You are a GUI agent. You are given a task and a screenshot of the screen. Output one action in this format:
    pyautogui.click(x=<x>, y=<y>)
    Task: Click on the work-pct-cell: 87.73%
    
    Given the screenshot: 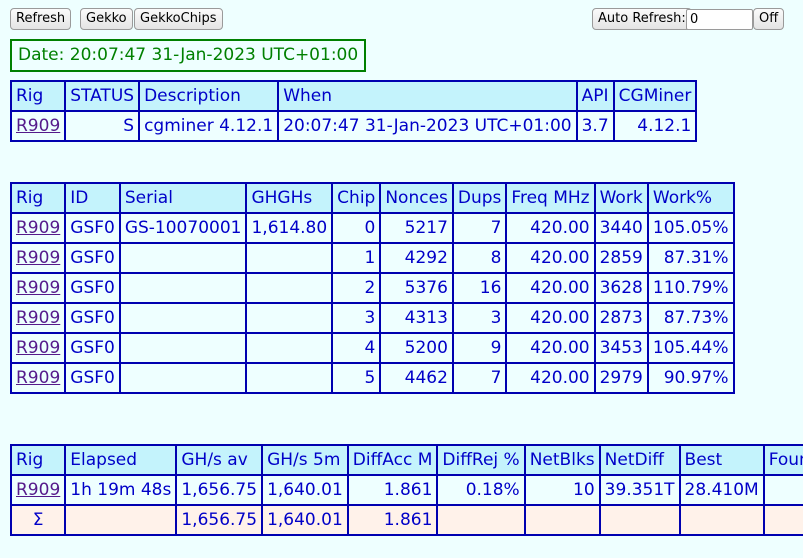 What is the action you would take?
    pyautogui.click(x=690, y=318)
    